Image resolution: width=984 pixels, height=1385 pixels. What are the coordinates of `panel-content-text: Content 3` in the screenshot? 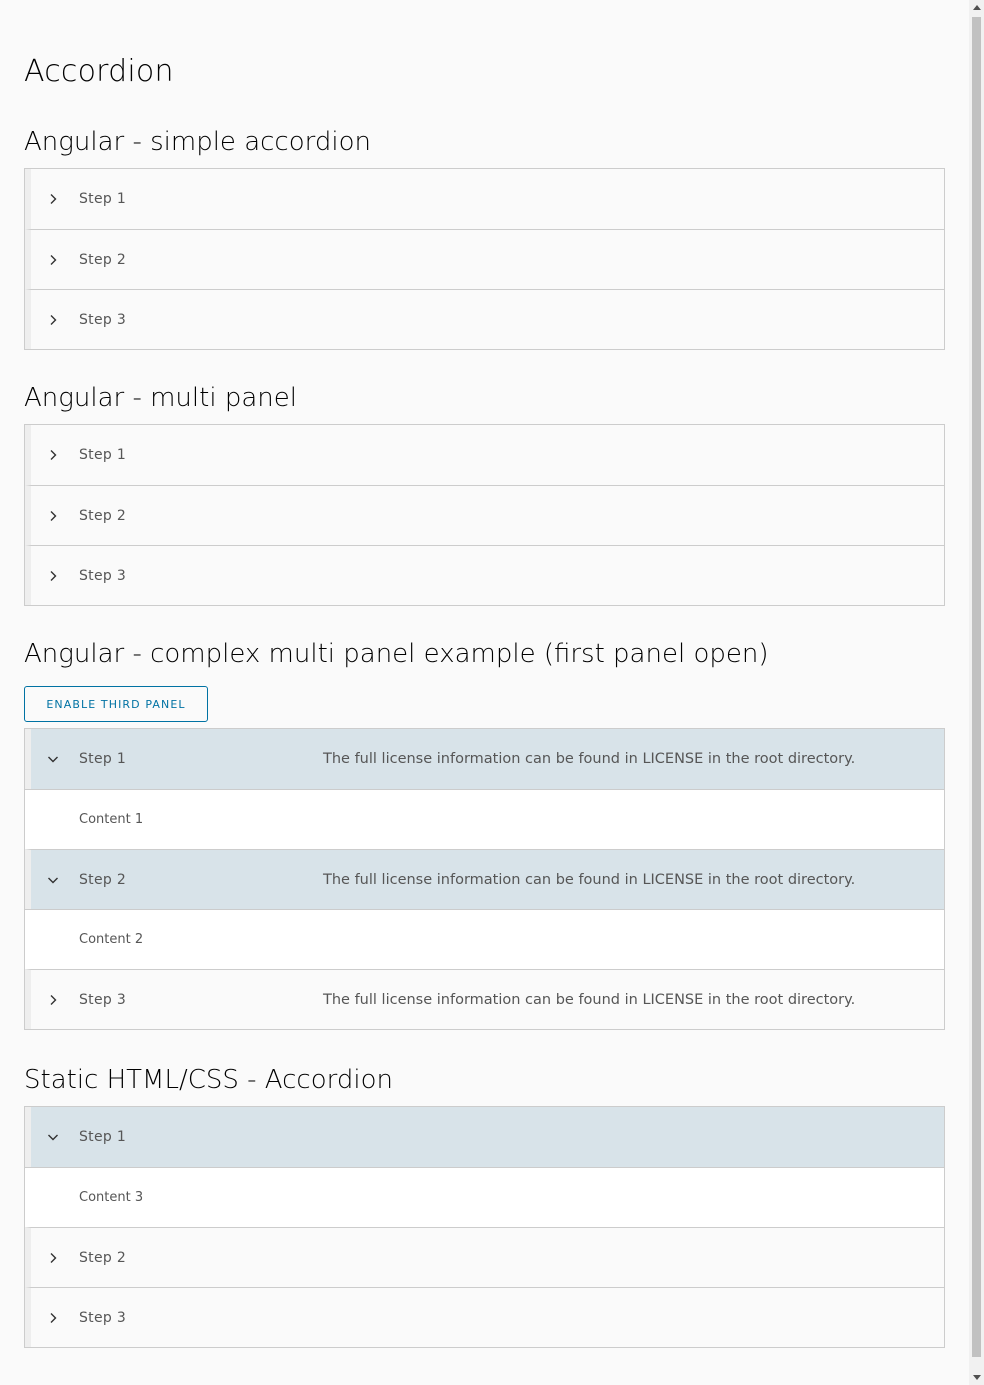 It's located at (111, 1197).